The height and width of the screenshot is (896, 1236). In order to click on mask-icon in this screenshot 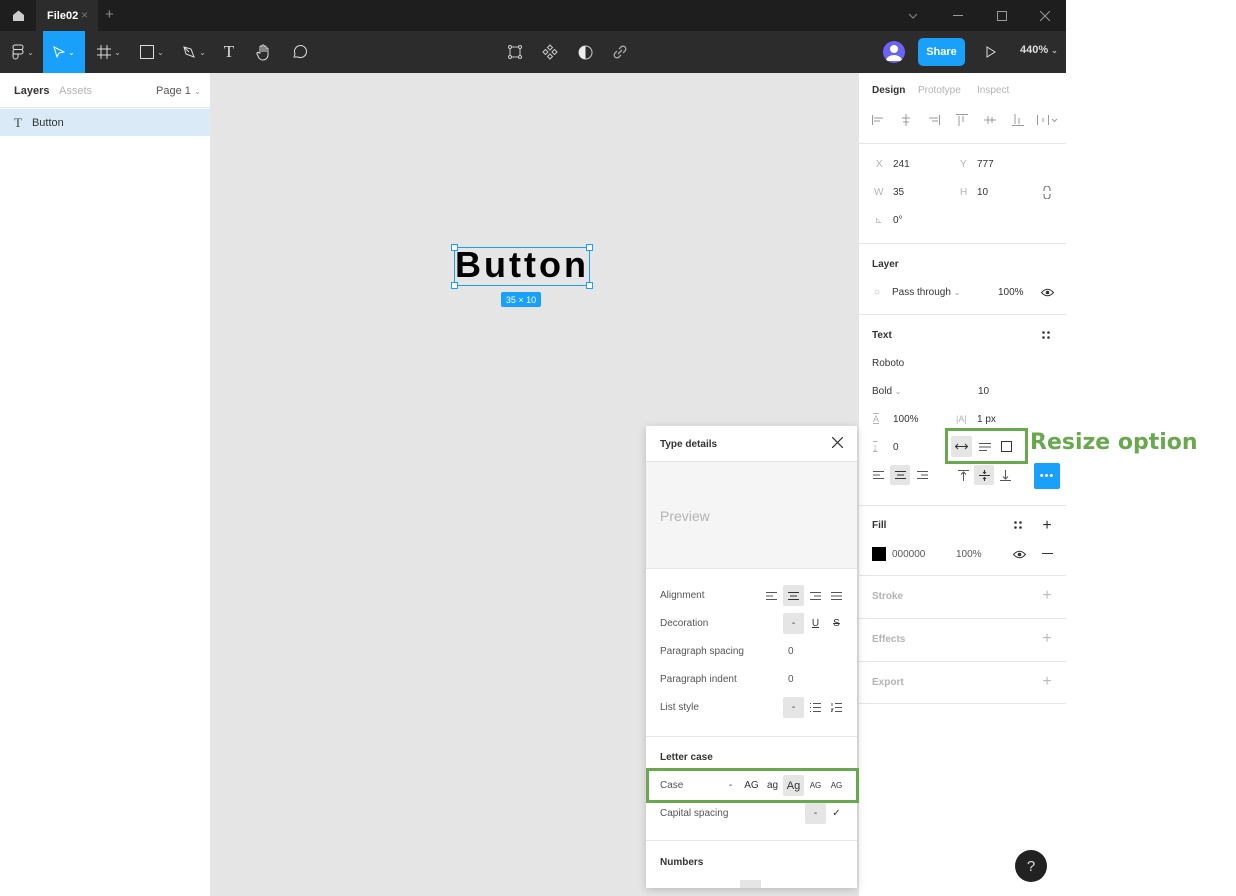, I will do `click(585, 52)`.